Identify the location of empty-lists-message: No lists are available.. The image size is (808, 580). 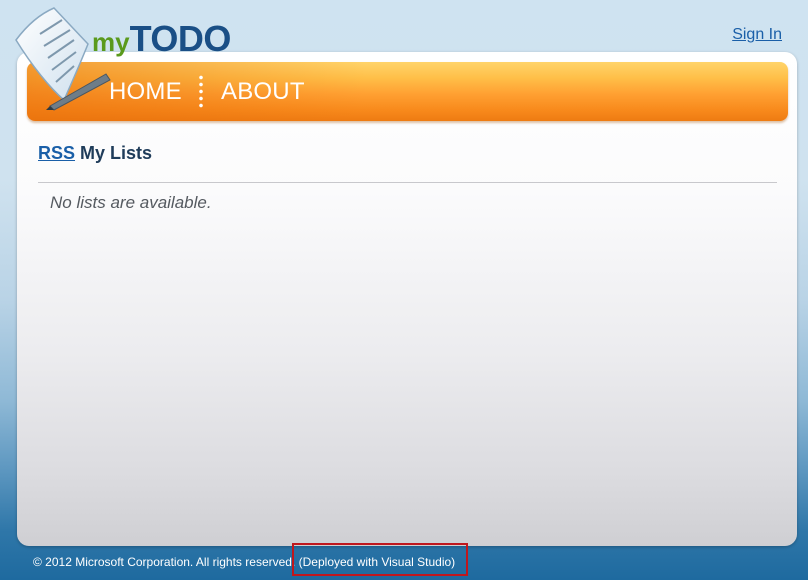
(131, 202).